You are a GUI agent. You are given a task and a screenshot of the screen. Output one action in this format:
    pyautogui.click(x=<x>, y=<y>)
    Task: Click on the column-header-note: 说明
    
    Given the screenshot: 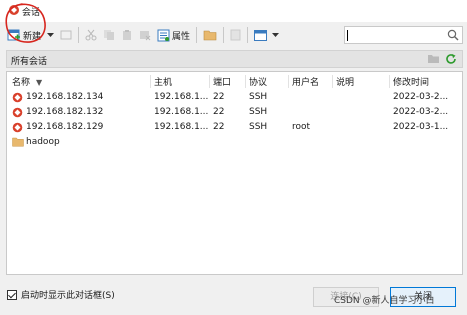 What is the action you would take?
    pyautogui.click(x=360, y=81)
    